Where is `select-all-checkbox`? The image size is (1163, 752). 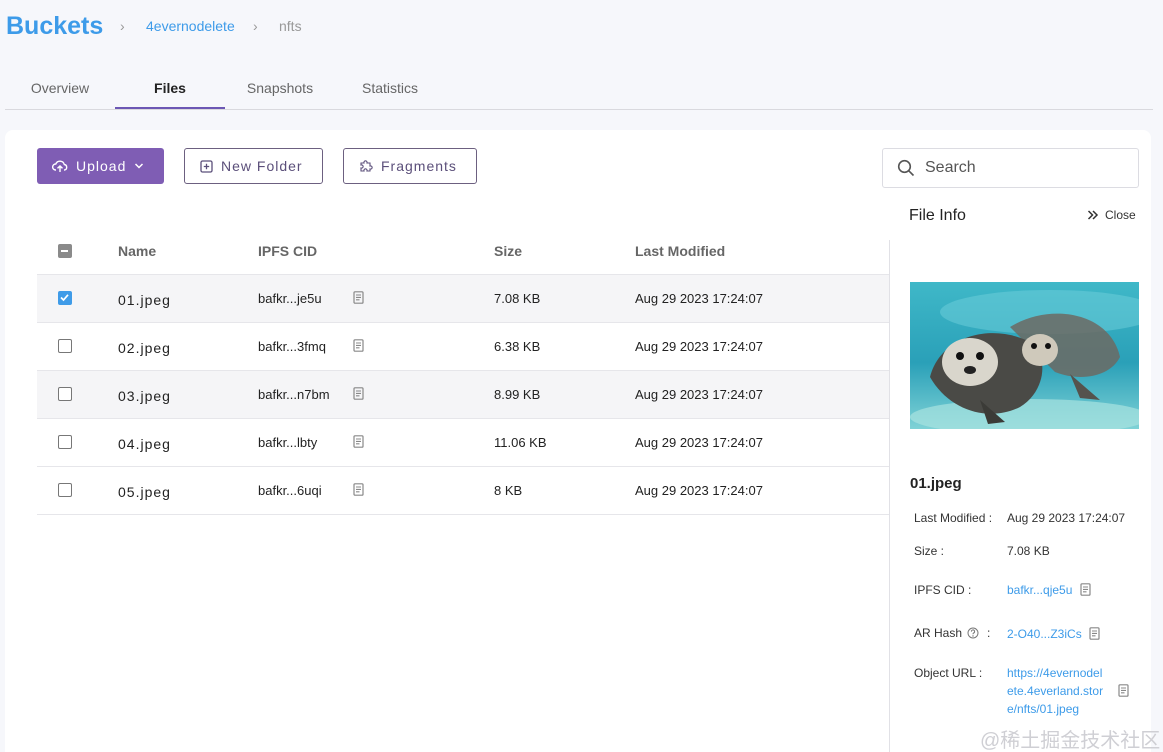
select-all-checkbox is located at coordinates (65, 251).